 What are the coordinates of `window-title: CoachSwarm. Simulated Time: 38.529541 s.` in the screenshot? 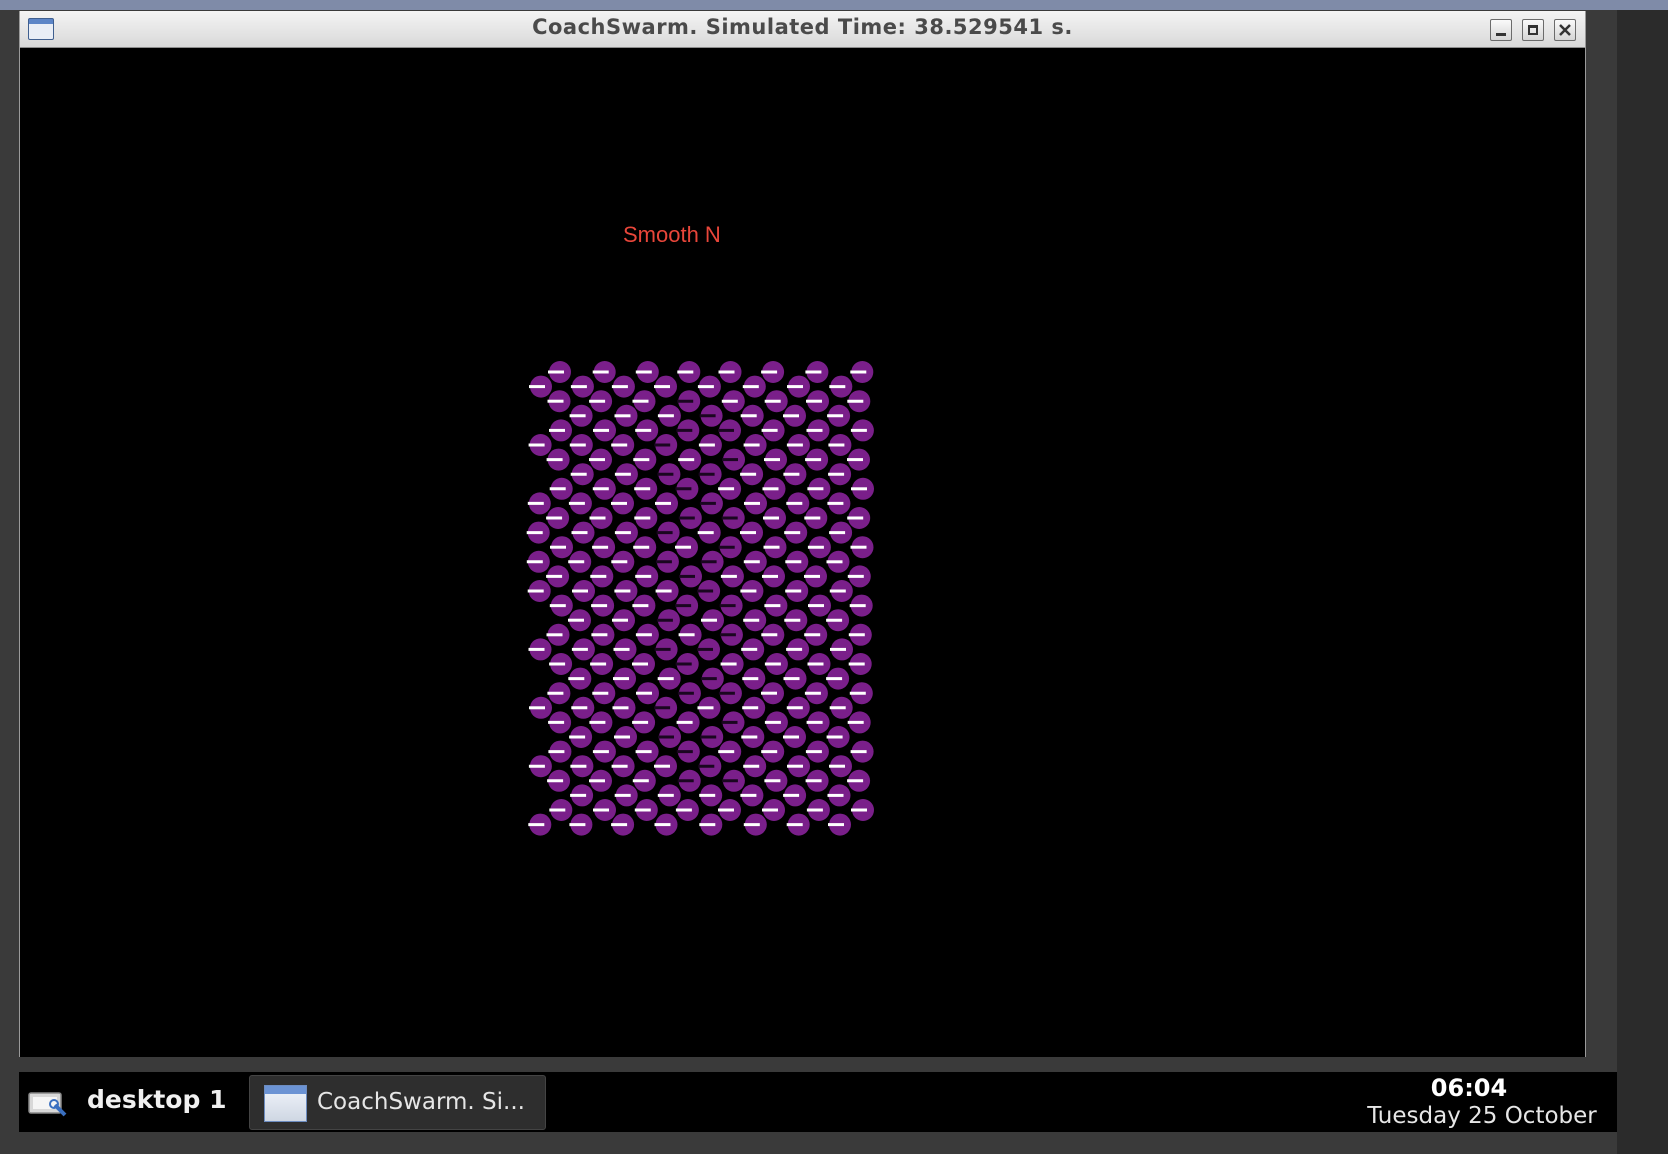 It's located at (802, 27).